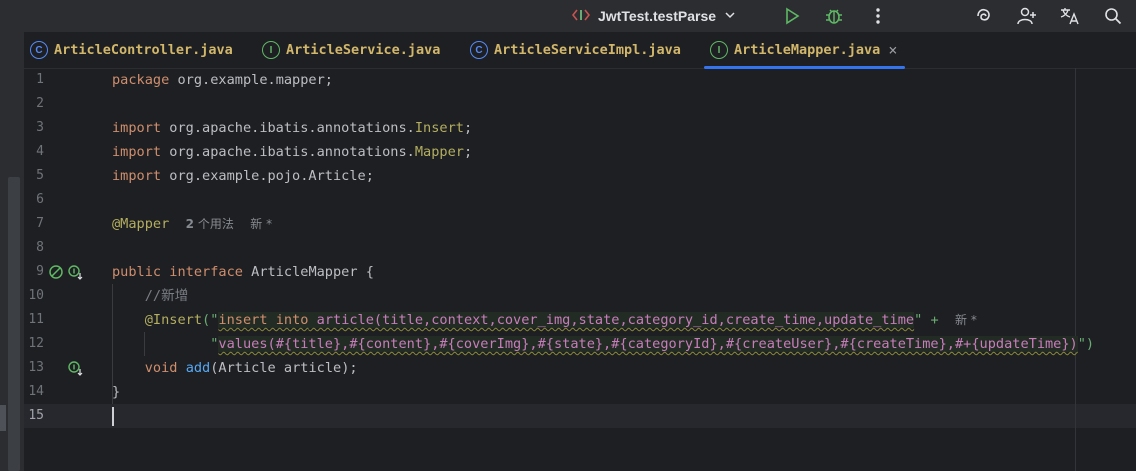  What do you see at coordinates (243, 176) in the screenshot?
I see `code-line: import org.example.pojo.Article;` at bounding box center [243, 176].